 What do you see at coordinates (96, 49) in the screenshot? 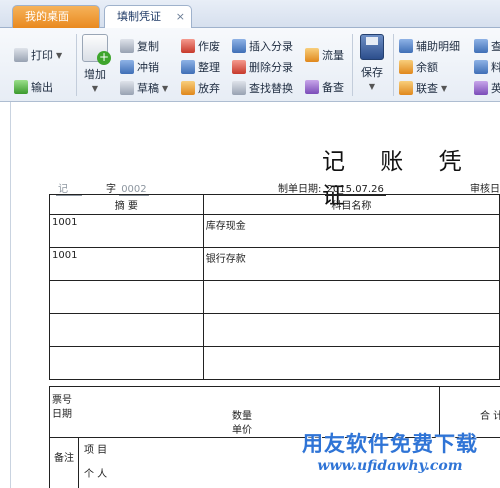
I see `add-document-icon: +` at bounding box center [96, 49].